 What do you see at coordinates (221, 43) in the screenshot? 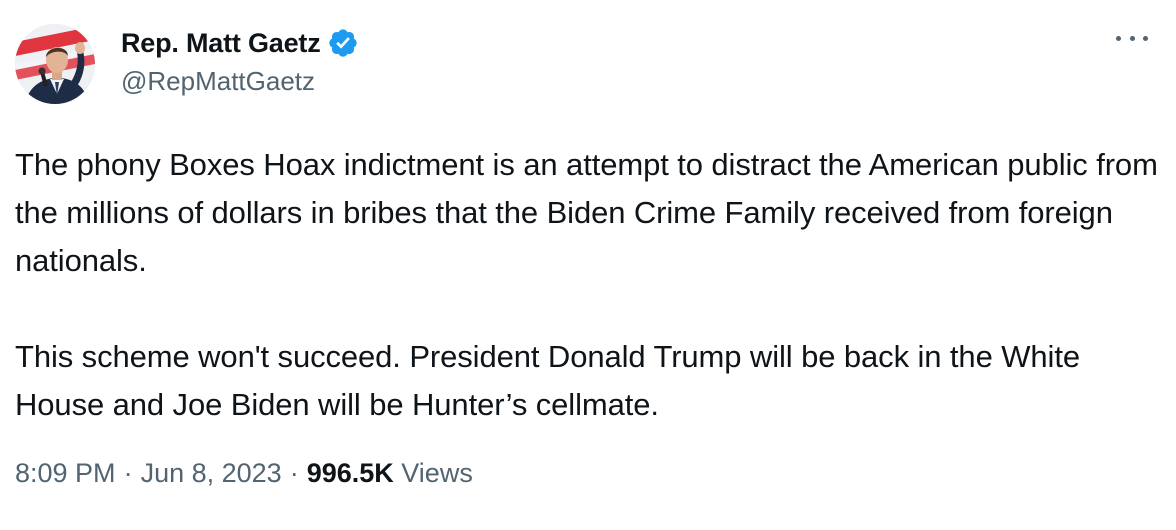
I see `display-name: Rep. Matt Gaetz` at bounding box center [221, 43].